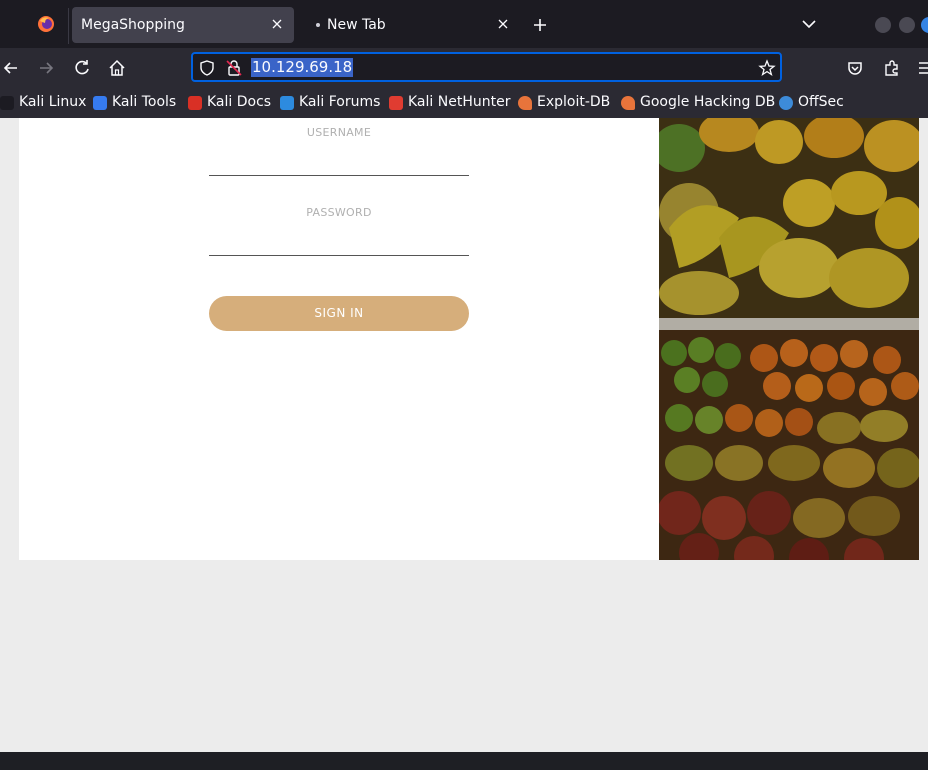 This screenshot has height=770, width=928. What do you see at coordinates (540, 25) in the screenshot?
I see `new-tab-button` at bounding box center [540, 25].